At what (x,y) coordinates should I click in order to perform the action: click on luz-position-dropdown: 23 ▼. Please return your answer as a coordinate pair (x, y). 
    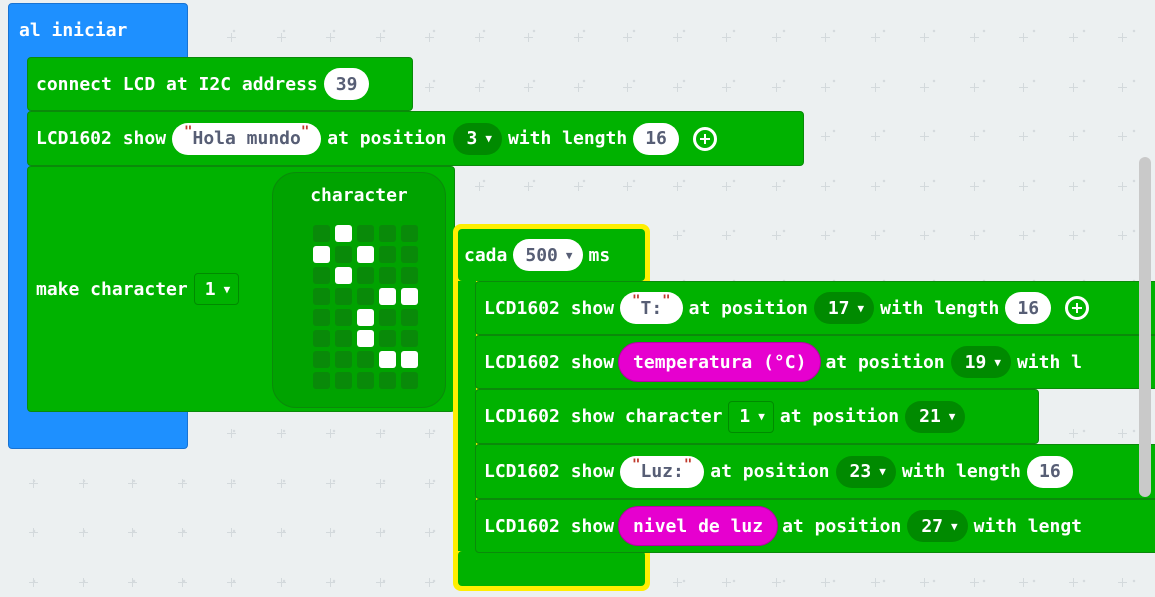
    Looking at the image, I should click on (865, 471).